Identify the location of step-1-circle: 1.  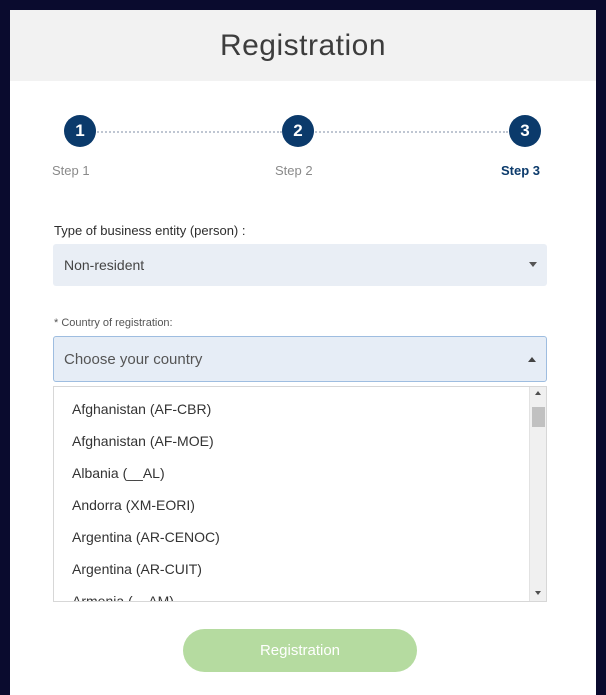
(80, 131).